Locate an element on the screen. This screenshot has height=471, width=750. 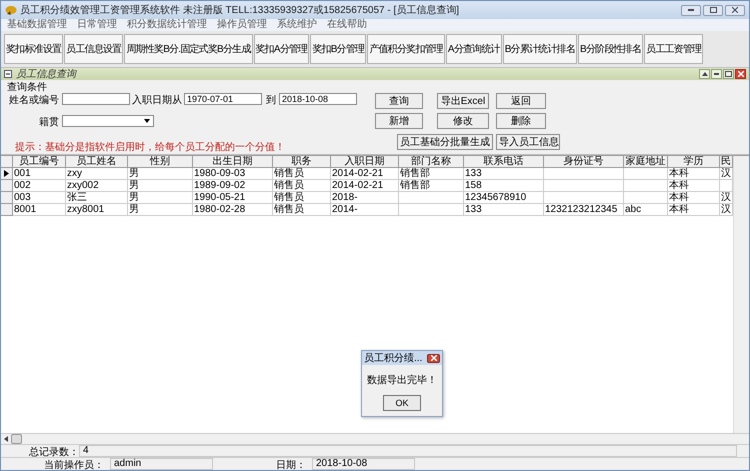
query-button: 删除 is located at coordinates (521, 121).